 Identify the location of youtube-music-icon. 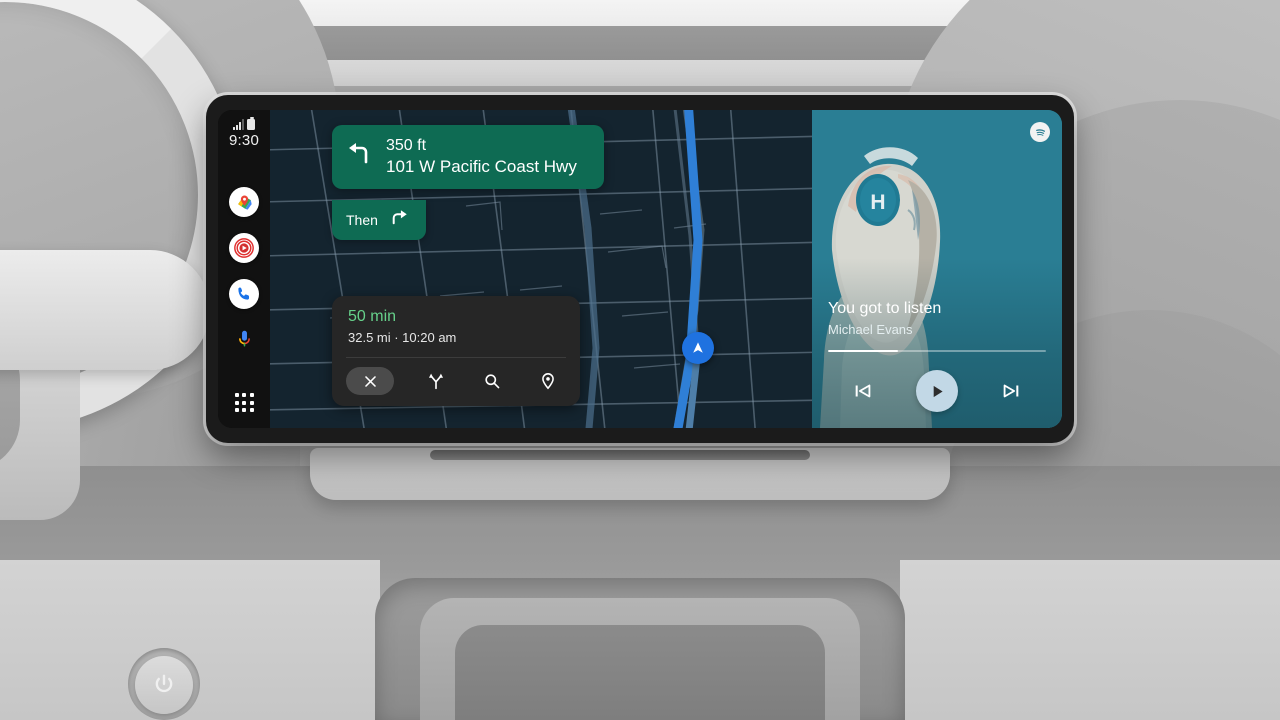
(244, 248).